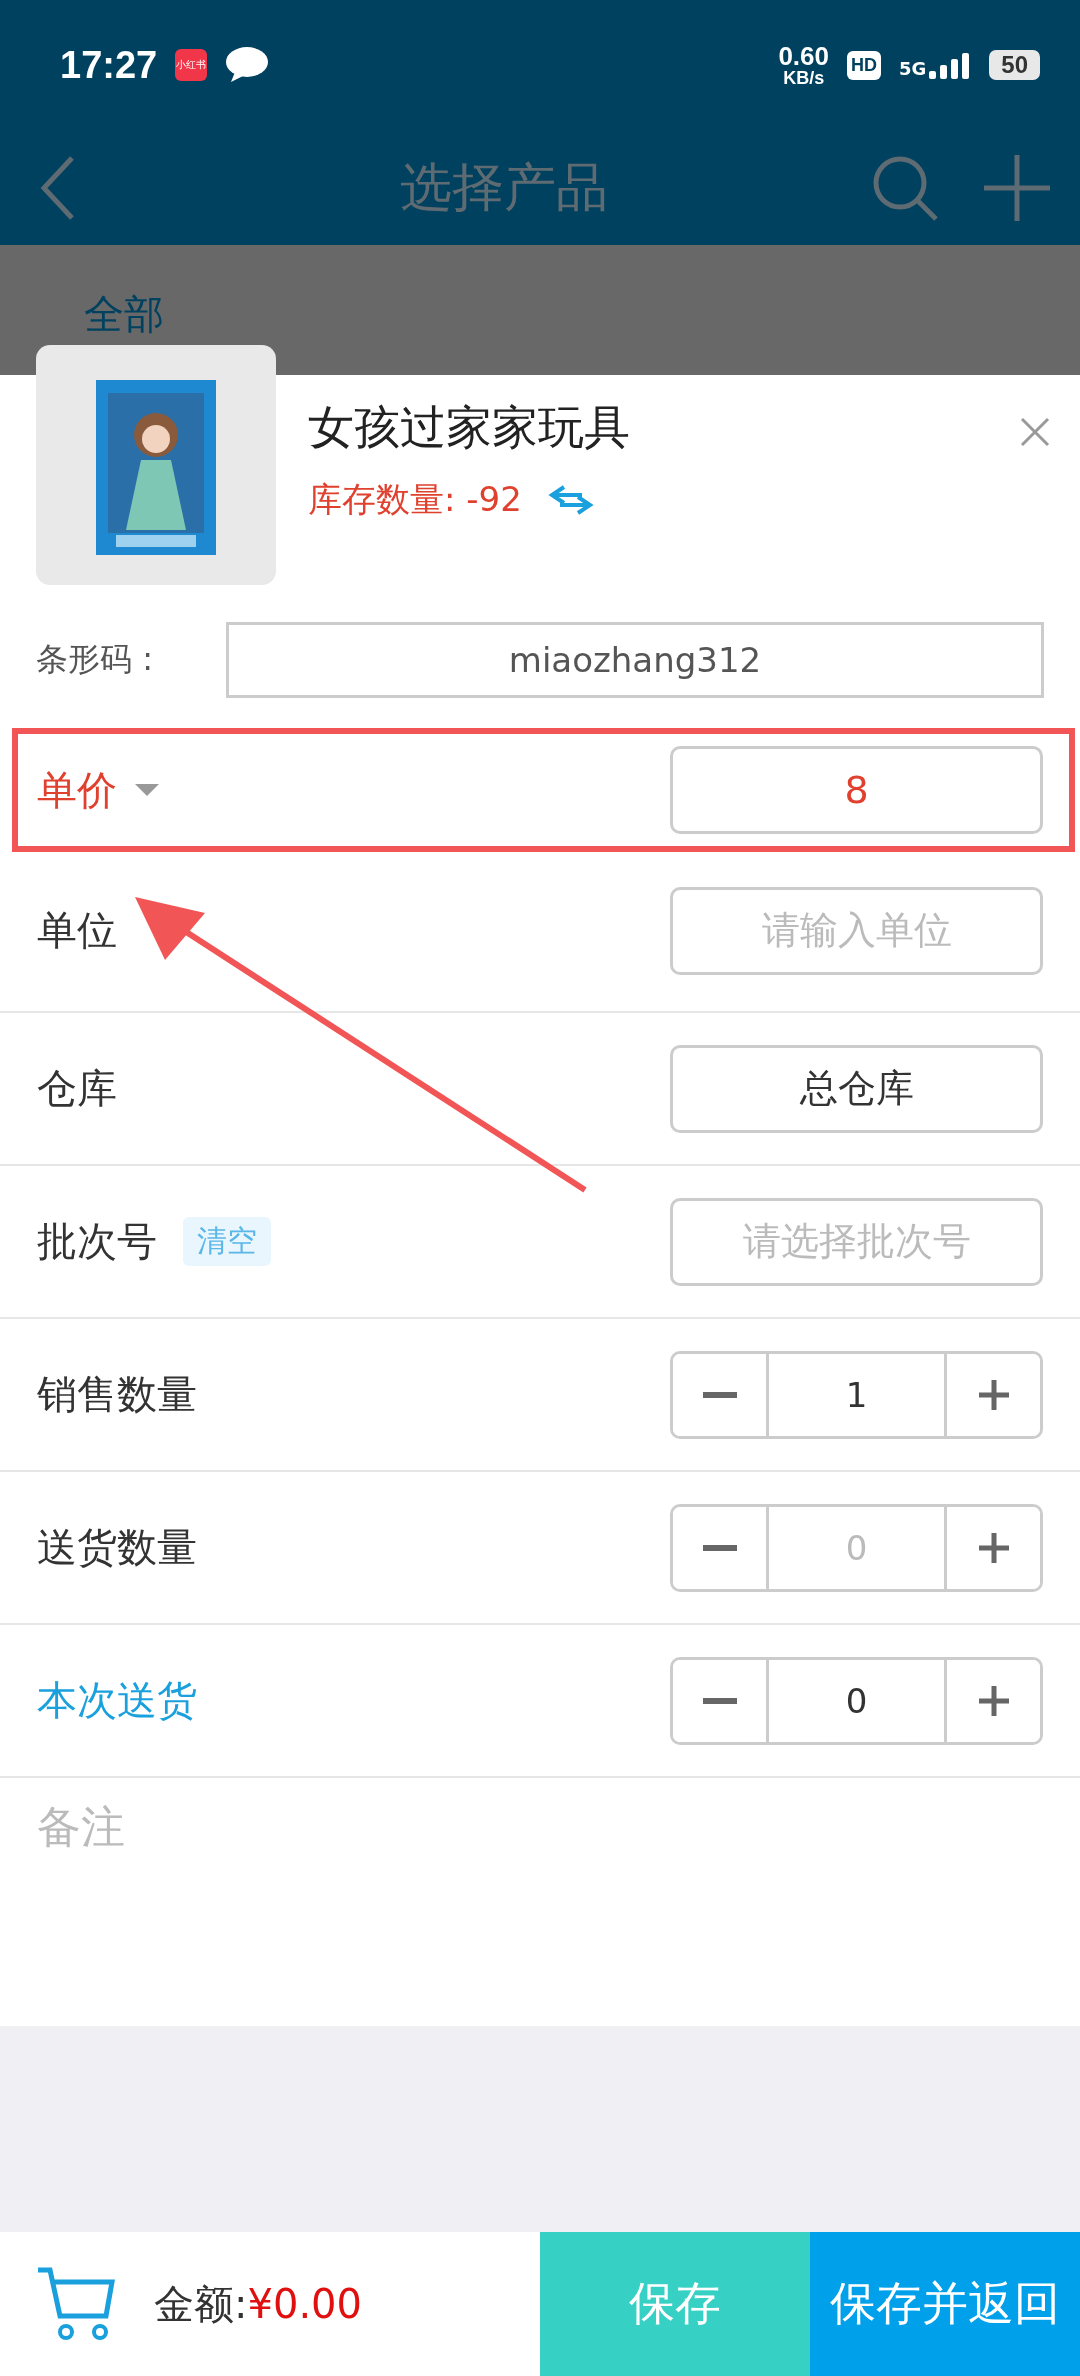 Image resolution: width=1080 pixels, height=2376 pixels. I want to click on stepper: 1, so click(856, 1394).